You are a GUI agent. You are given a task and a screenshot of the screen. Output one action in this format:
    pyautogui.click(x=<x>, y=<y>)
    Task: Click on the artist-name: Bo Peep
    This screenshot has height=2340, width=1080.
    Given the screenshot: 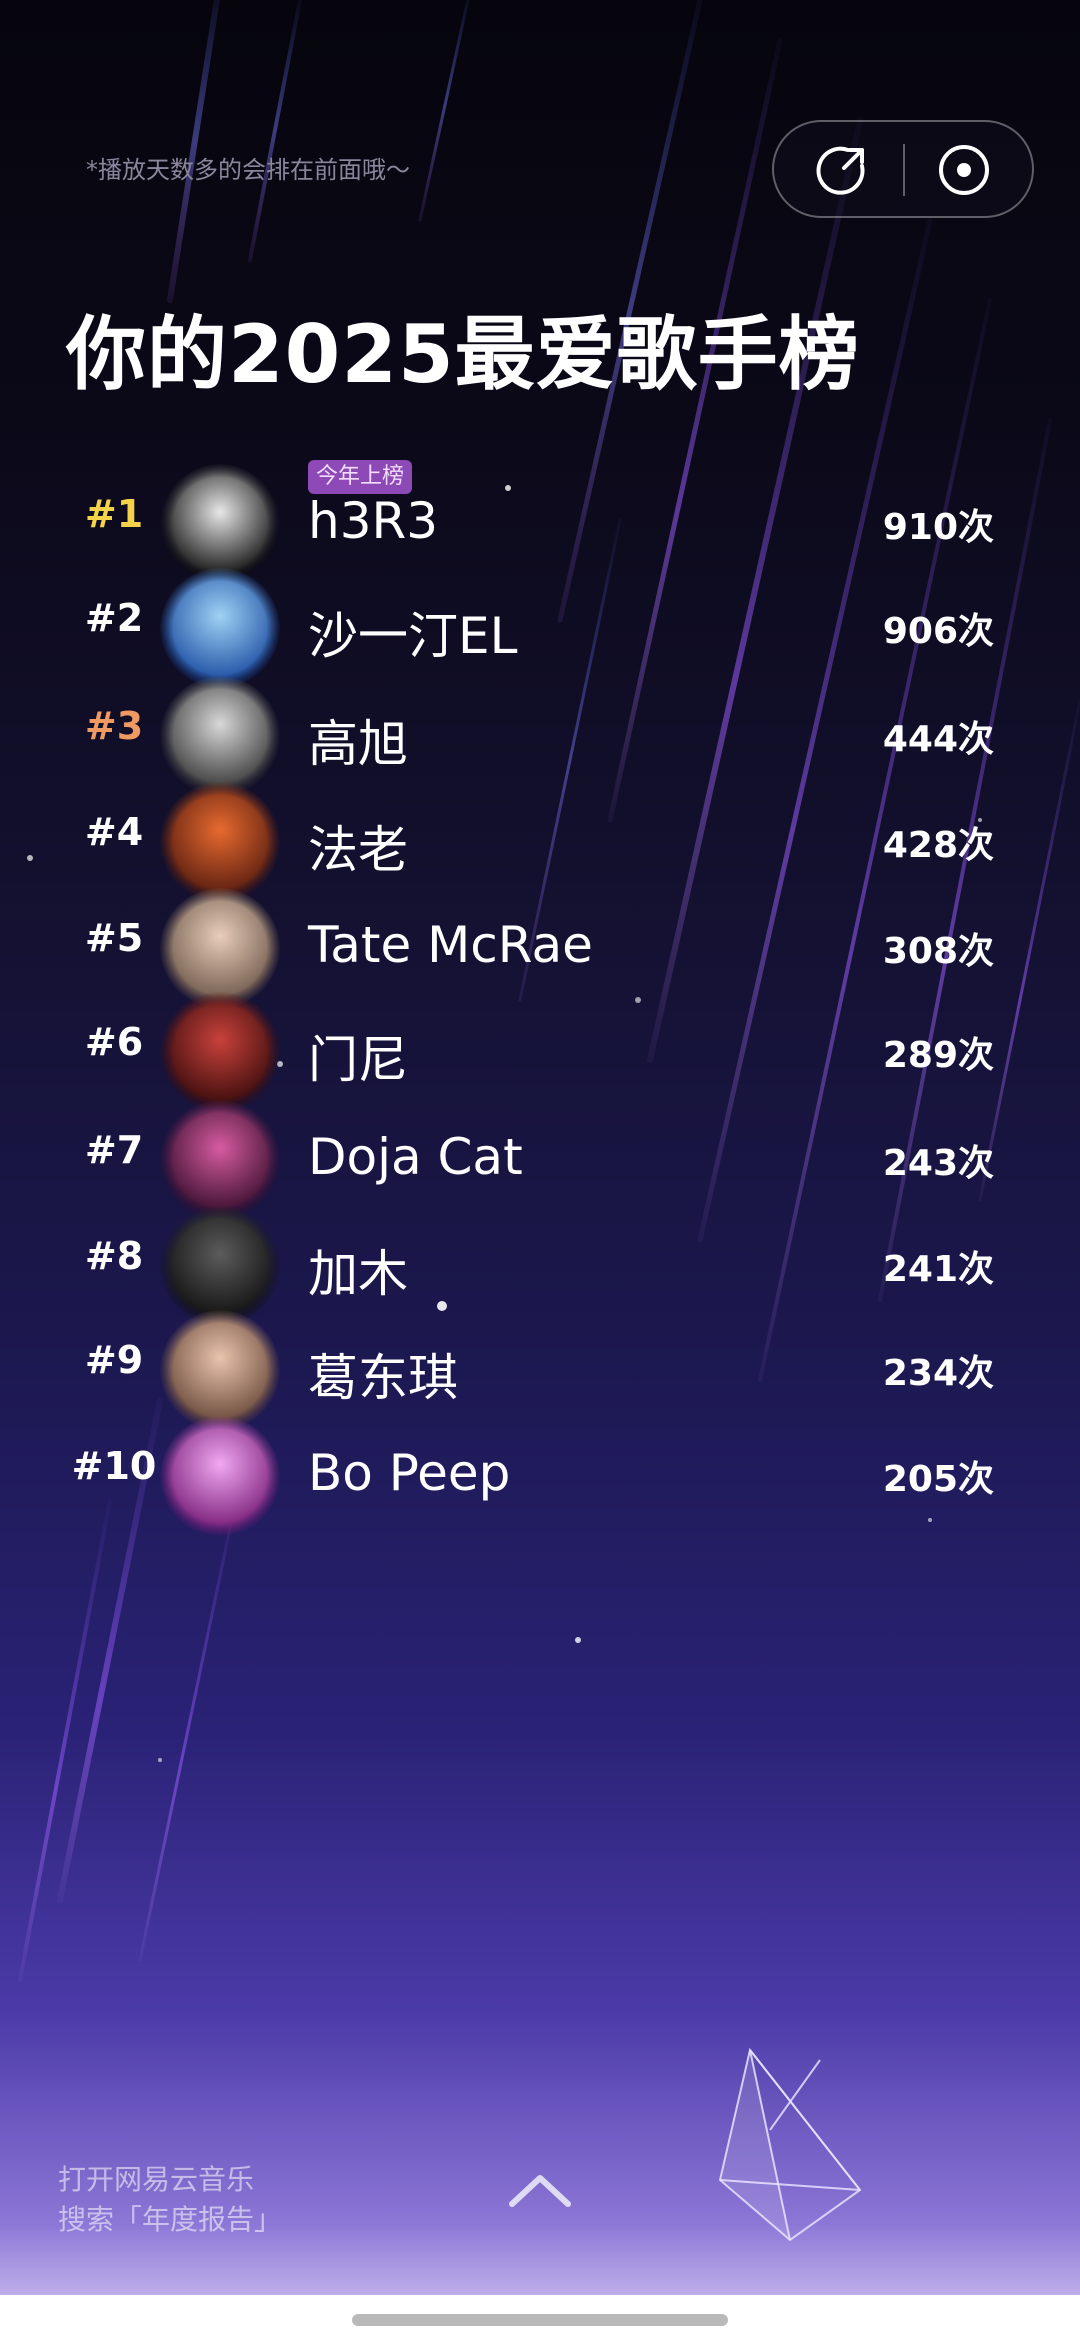 What is the action you would take?
    pyautogui.click(x=409, y=1473)
    